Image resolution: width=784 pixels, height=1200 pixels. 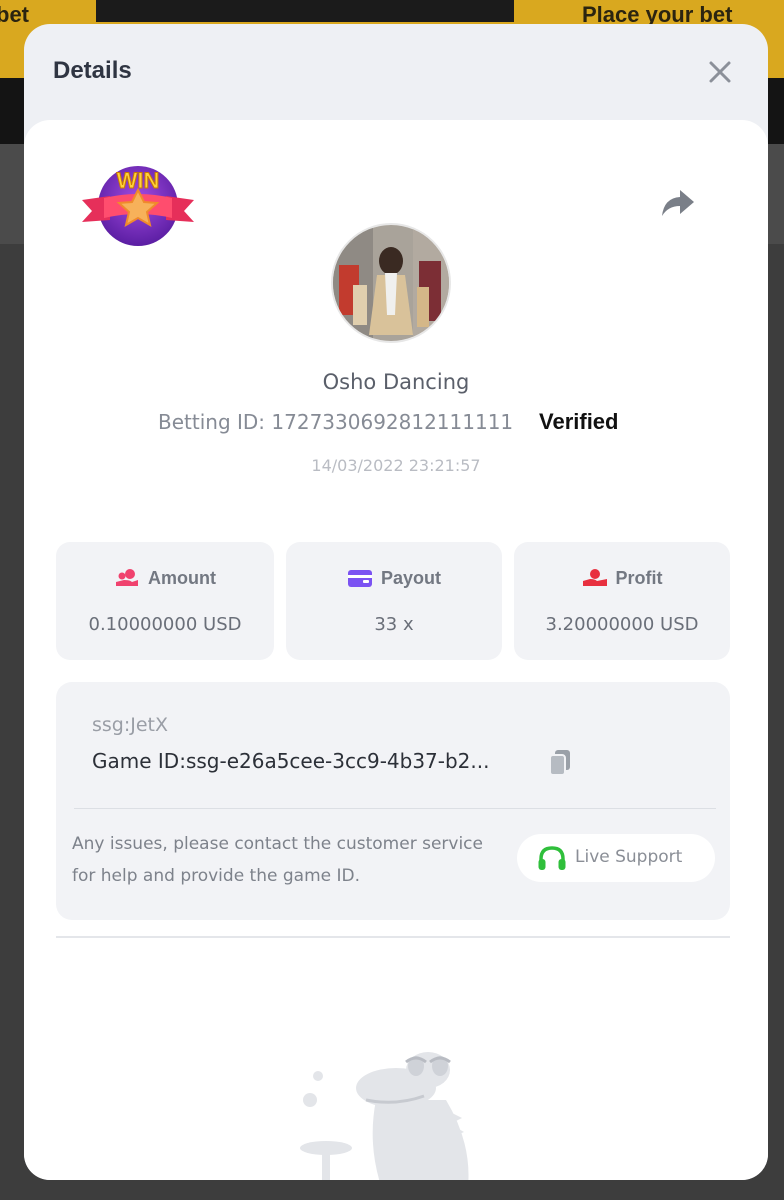 I want to click on coins-hand-icon, so click(x=127, y=577).